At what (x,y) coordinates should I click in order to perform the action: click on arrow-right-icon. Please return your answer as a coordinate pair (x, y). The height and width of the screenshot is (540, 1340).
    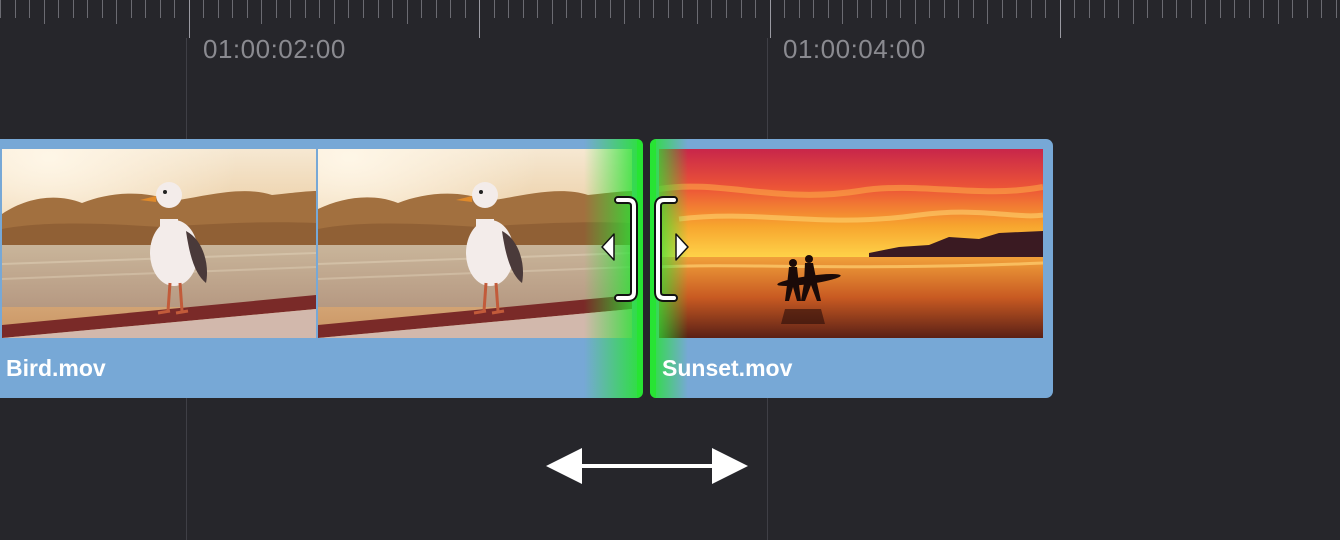
    Looking at the image, I should click on (682, 247).